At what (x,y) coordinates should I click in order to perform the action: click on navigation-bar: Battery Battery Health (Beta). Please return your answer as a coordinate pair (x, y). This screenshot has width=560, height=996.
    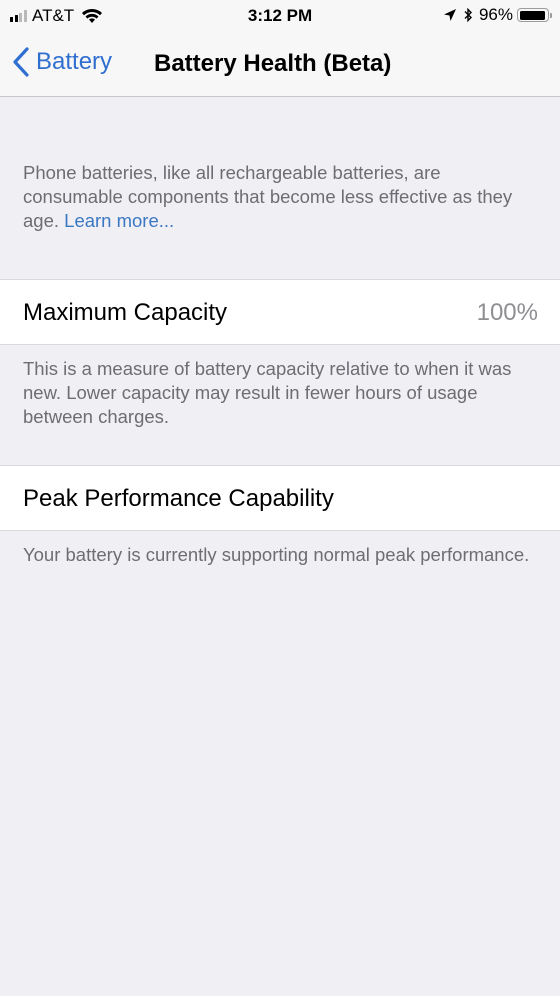
    Looking at the image, I should click on (280, 64).